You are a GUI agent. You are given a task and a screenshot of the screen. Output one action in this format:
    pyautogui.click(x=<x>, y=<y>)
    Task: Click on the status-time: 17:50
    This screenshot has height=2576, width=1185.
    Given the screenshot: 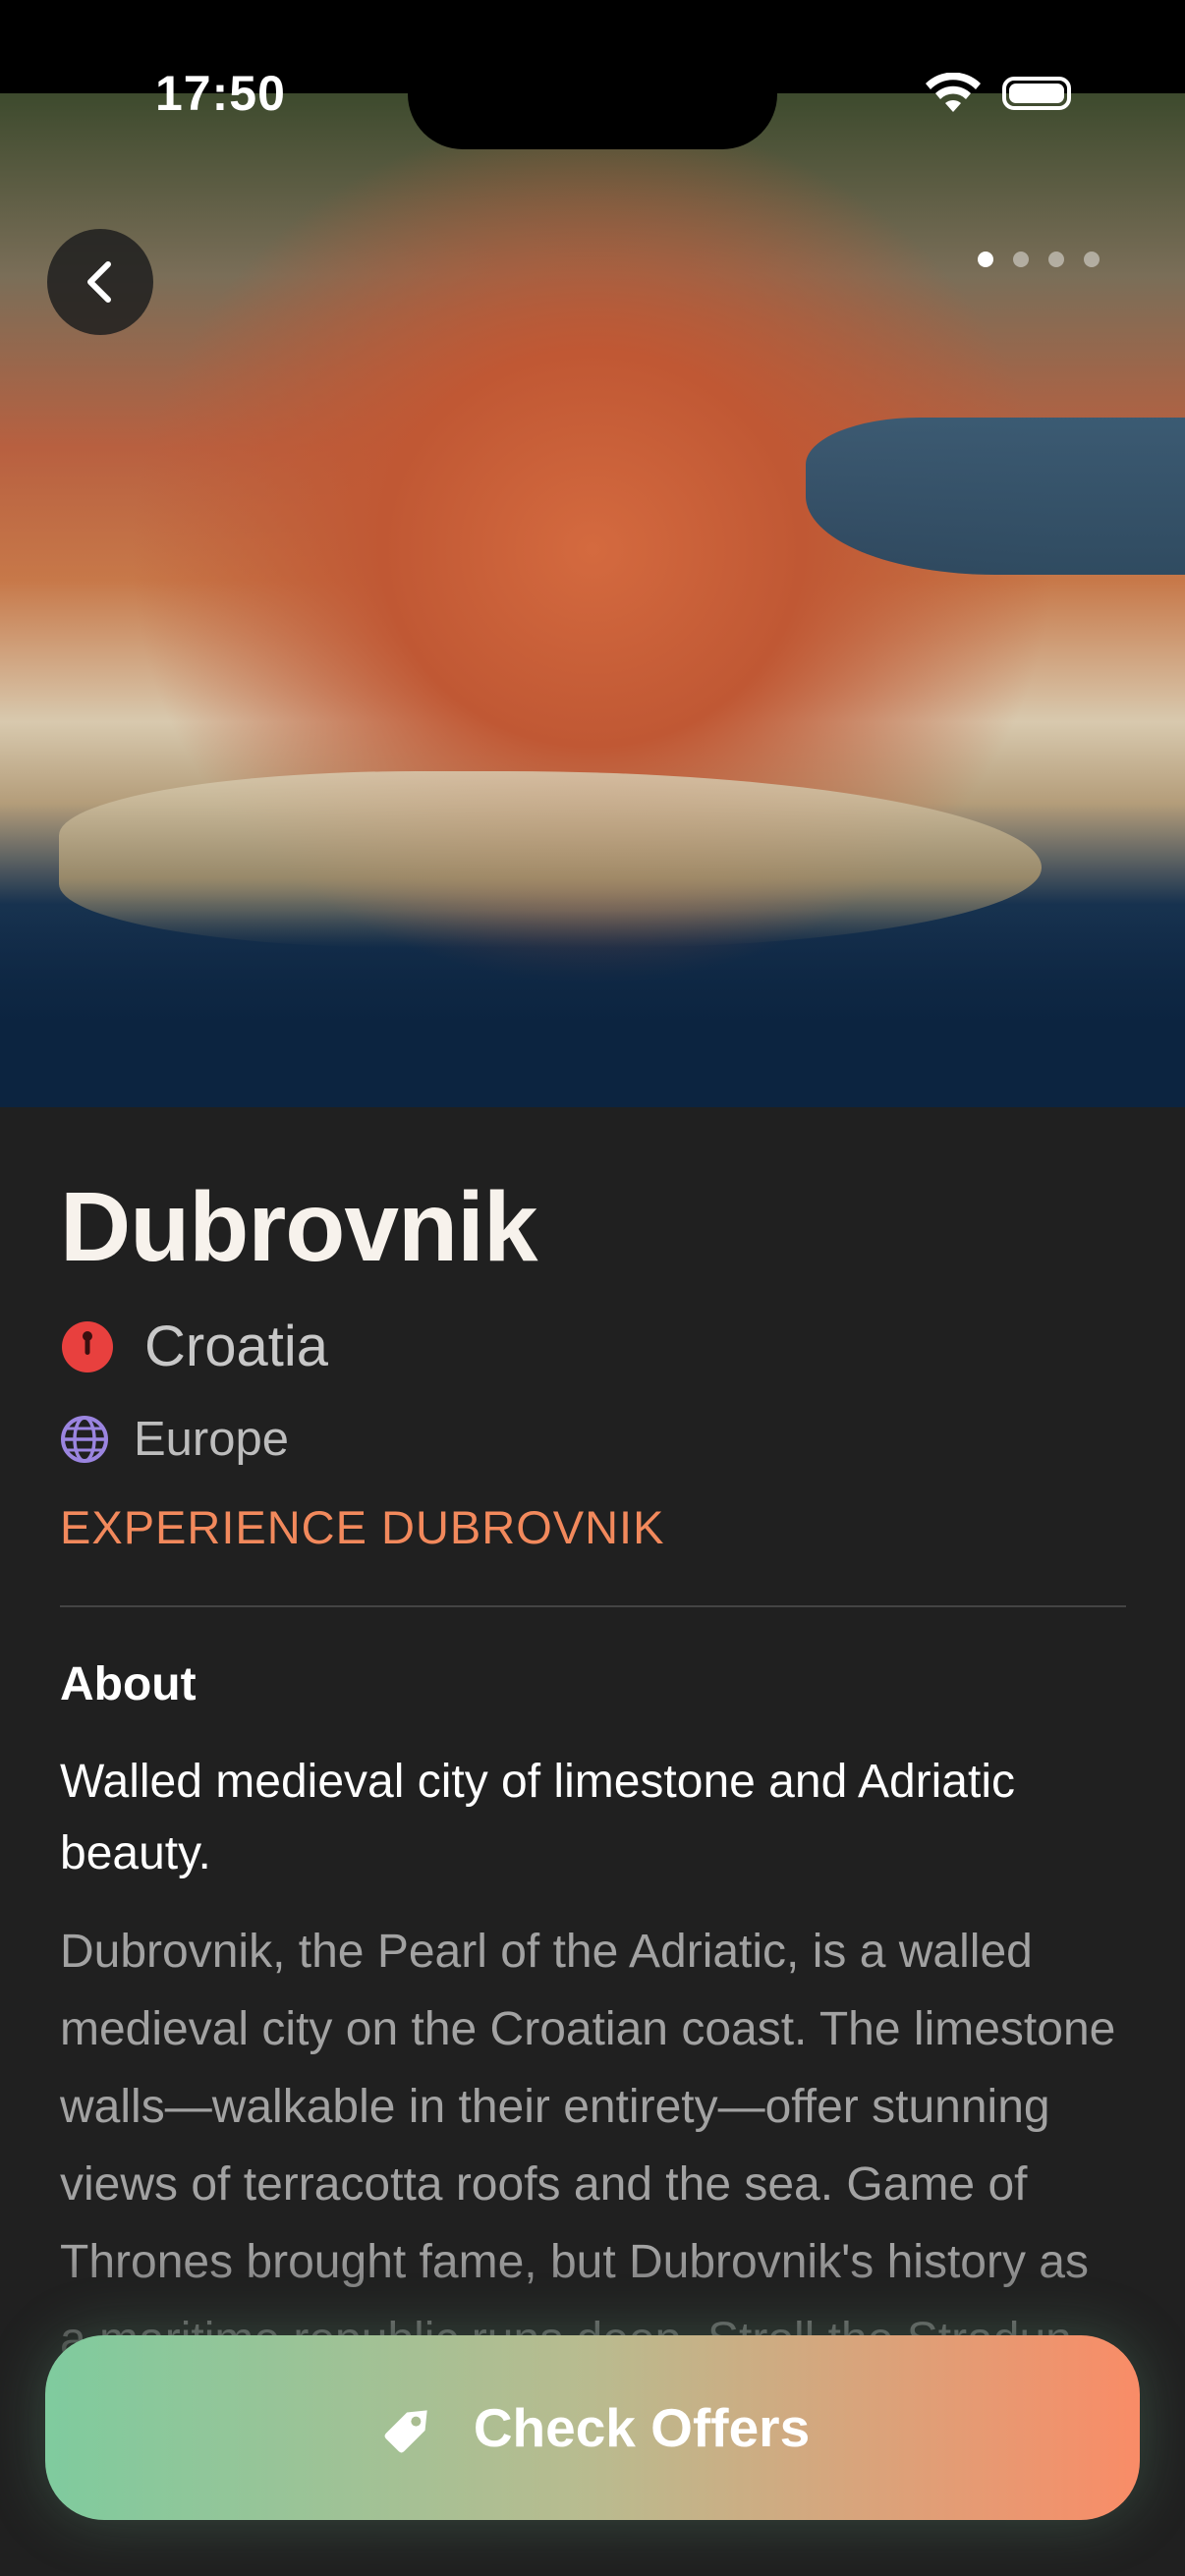 What is the action you would take?
    pyautogui.click(x=221, y=93)
    